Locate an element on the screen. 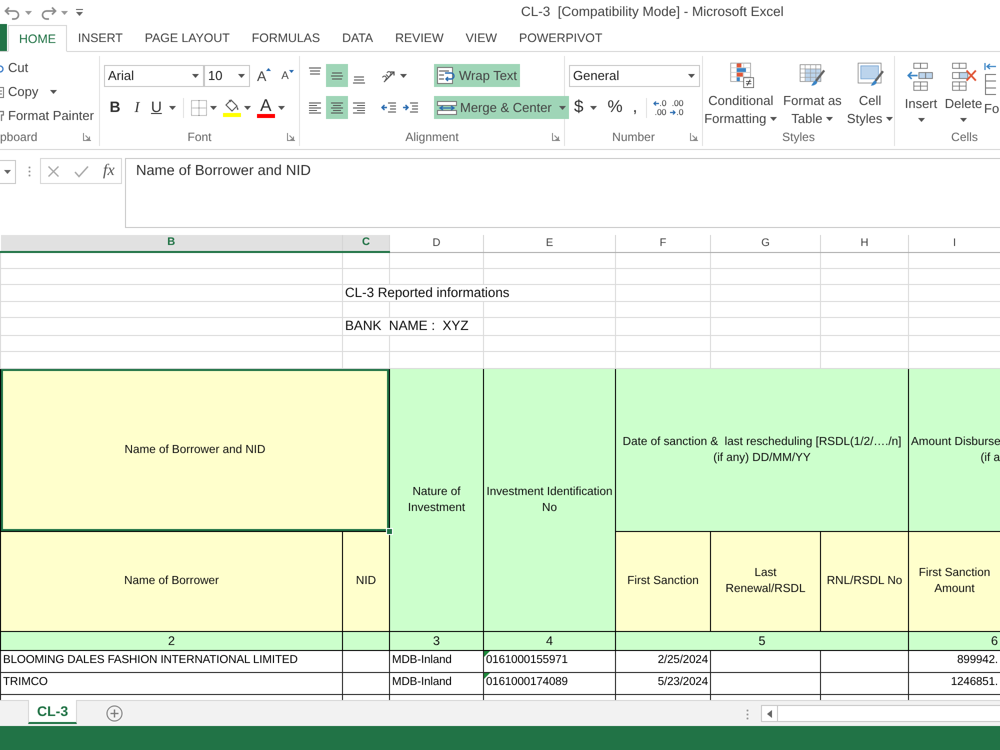 This screenshot has height=750, width=1000. column-header: B is located at coordinates (171, 243).